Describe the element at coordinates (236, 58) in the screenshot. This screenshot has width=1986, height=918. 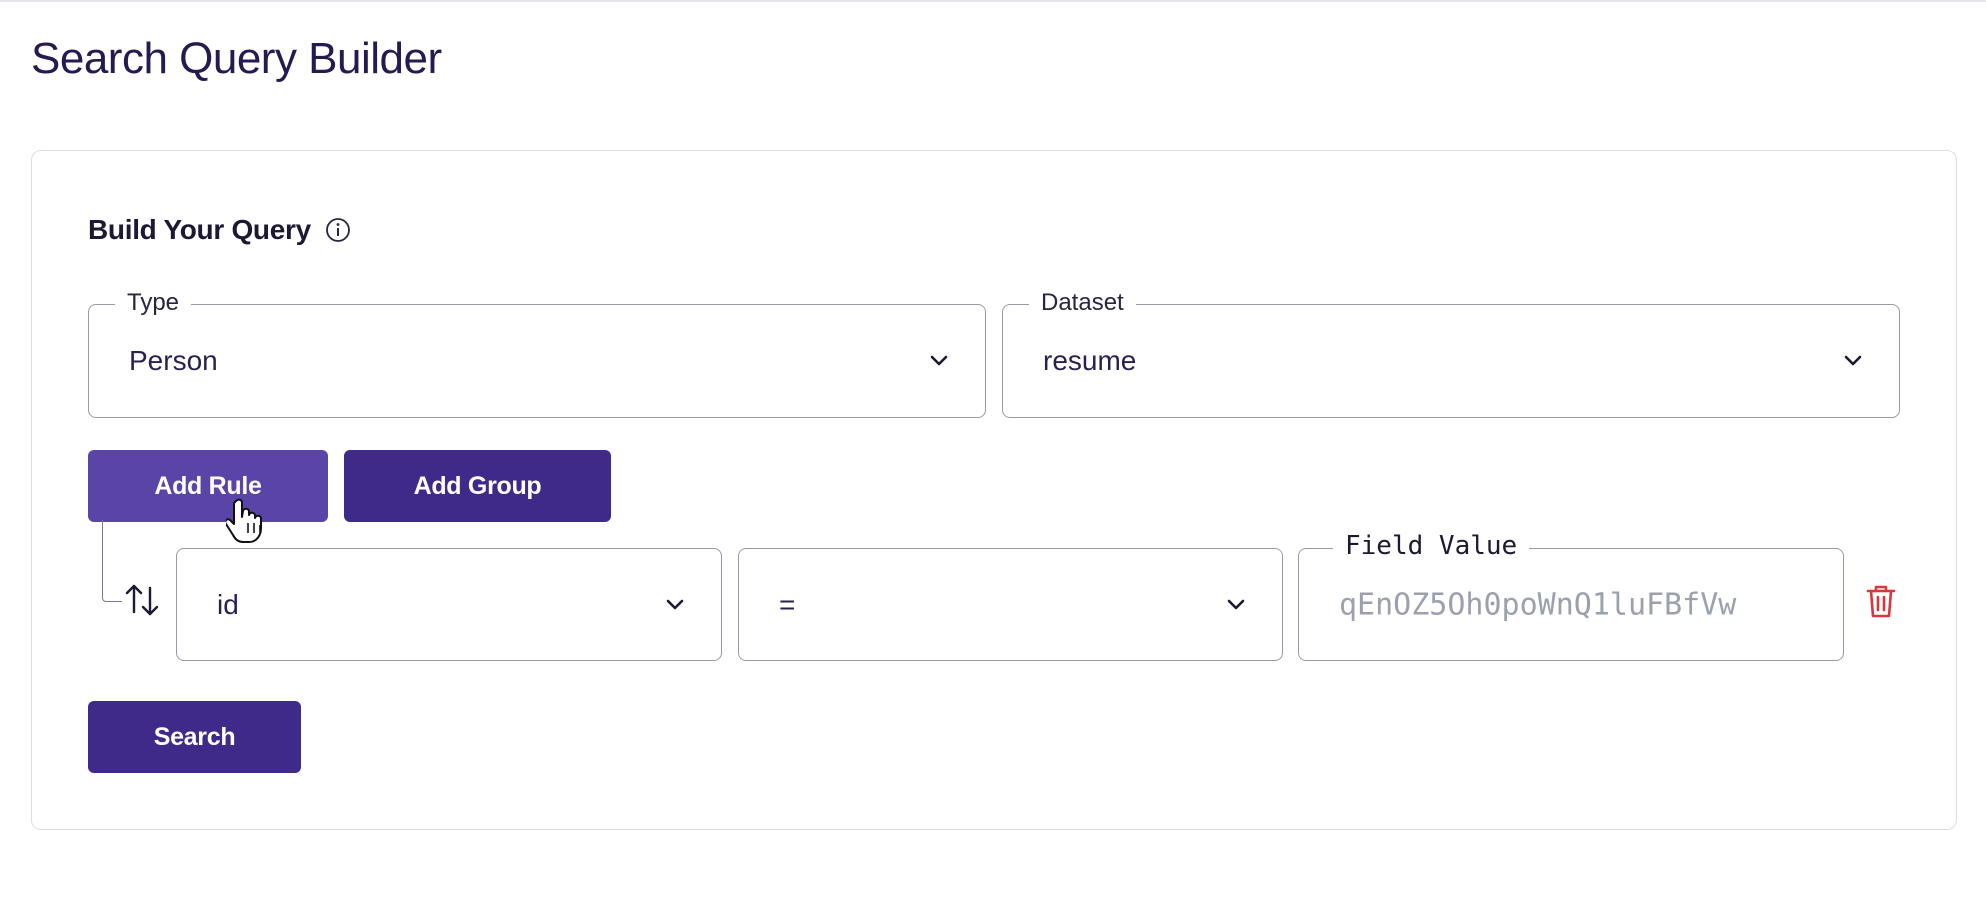
I see `page-title: Search Query Builder` at that location.